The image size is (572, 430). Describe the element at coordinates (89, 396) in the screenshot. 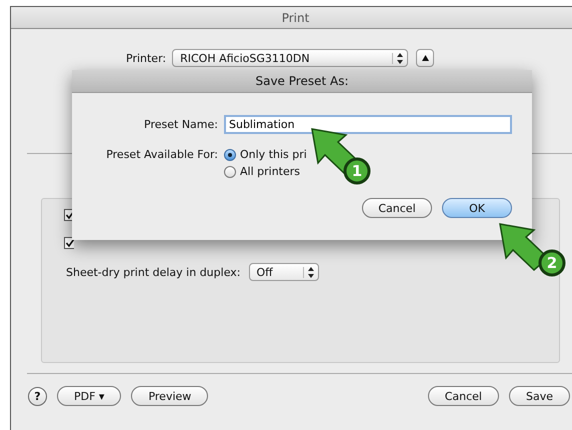

I see `pdf-button: PDF ▾` at that location.